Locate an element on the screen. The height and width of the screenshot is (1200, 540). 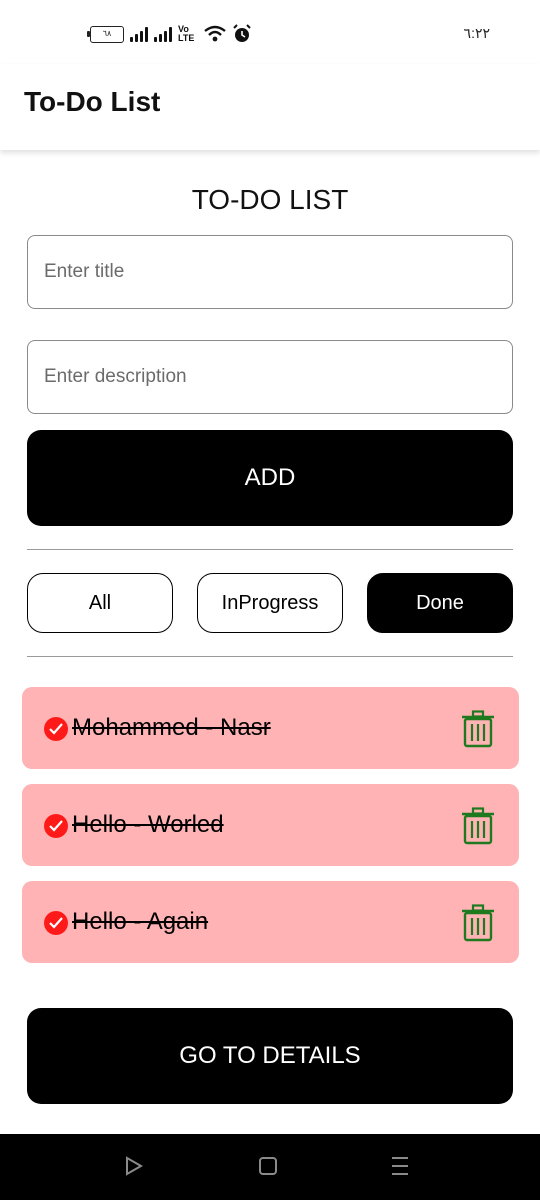
add-button: ADD is located at coordinates (270, 478).